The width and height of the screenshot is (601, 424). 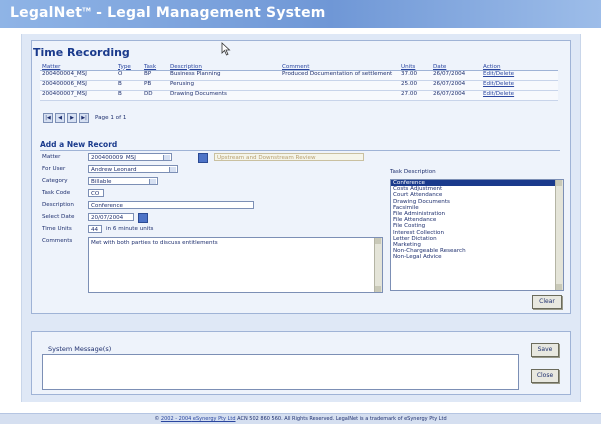 I want to click on units-label: Time Units, so click(x=57, y=229).